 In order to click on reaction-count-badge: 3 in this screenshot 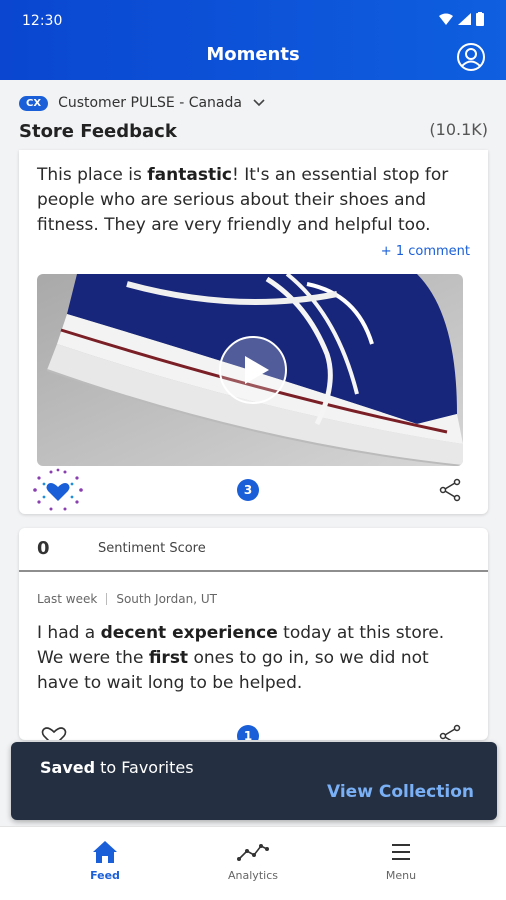, I will do `click(248, 490)`.